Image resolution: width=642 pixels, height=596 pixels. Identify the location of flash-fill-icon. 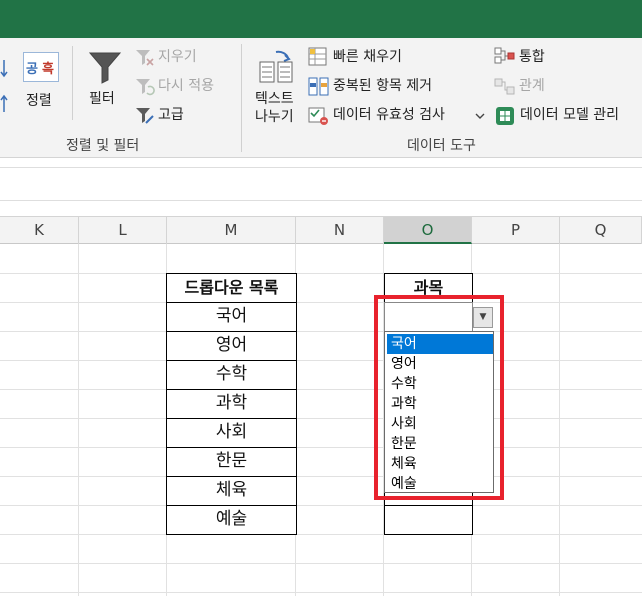
(317, 56).